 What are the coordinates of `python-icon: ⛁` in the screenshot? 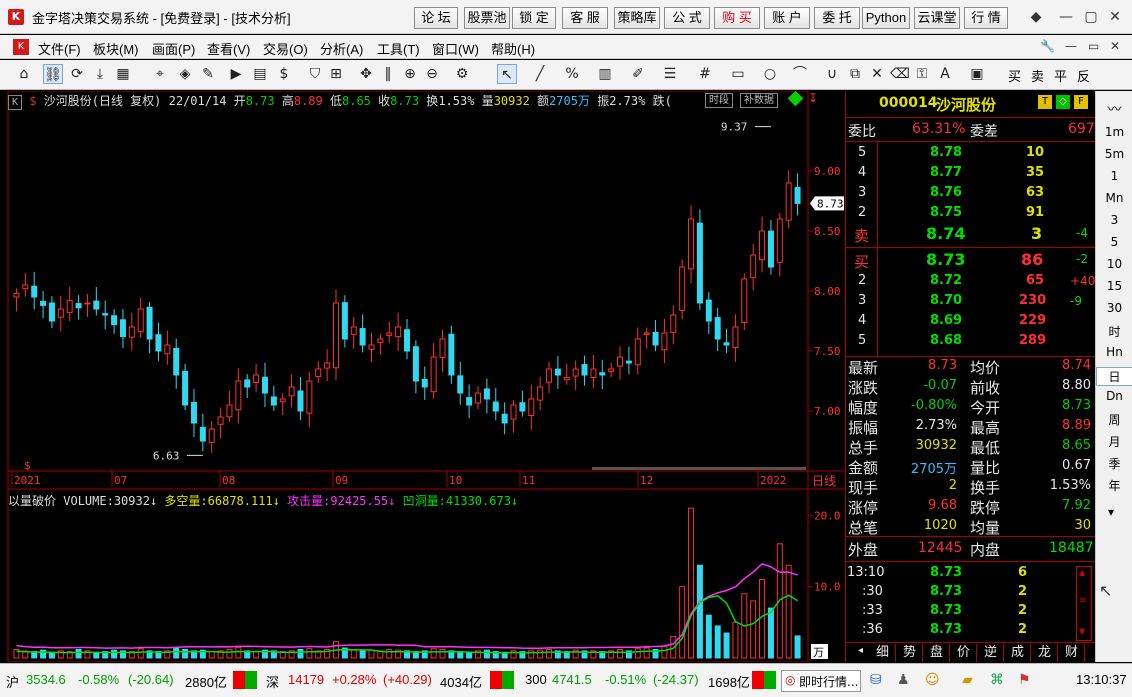 It's located at (876, 680).